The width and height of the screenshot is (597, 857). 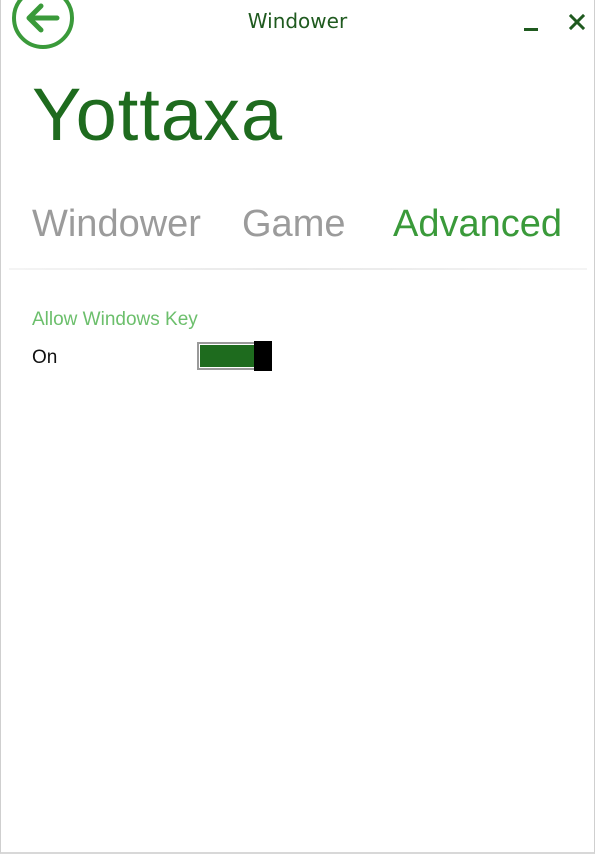 What do you see at coordinates (297, 21) in the screenshot?
I see `window-title: Windower` at bounding box center [297, 21].